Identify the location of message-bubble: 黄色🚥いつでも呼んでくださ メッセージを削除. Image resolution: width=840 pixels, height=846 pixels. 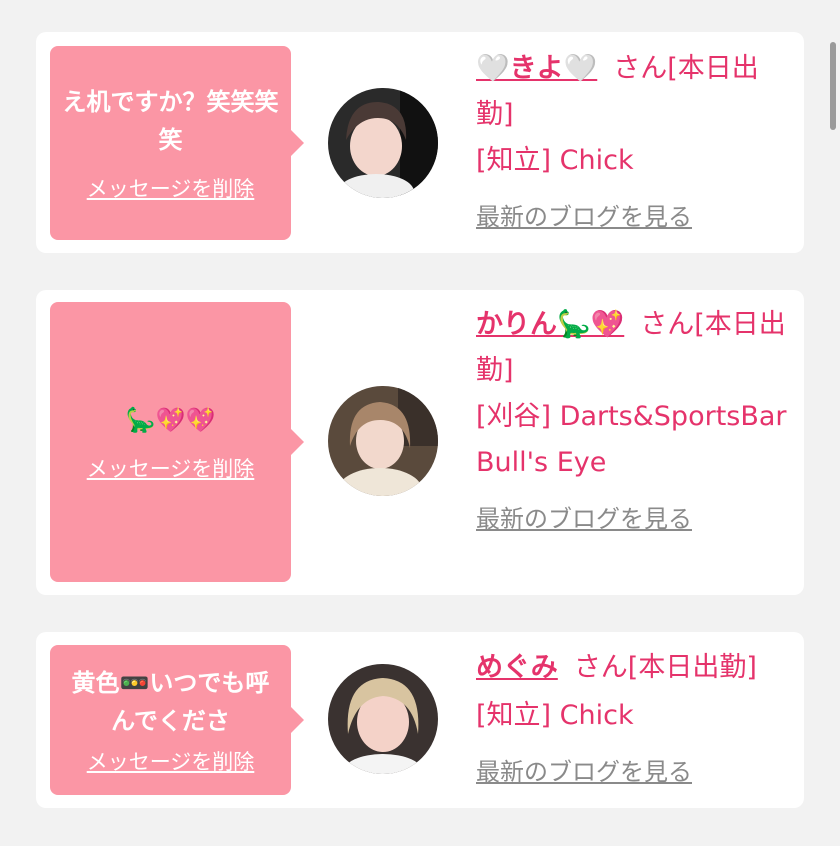
(177, 720).